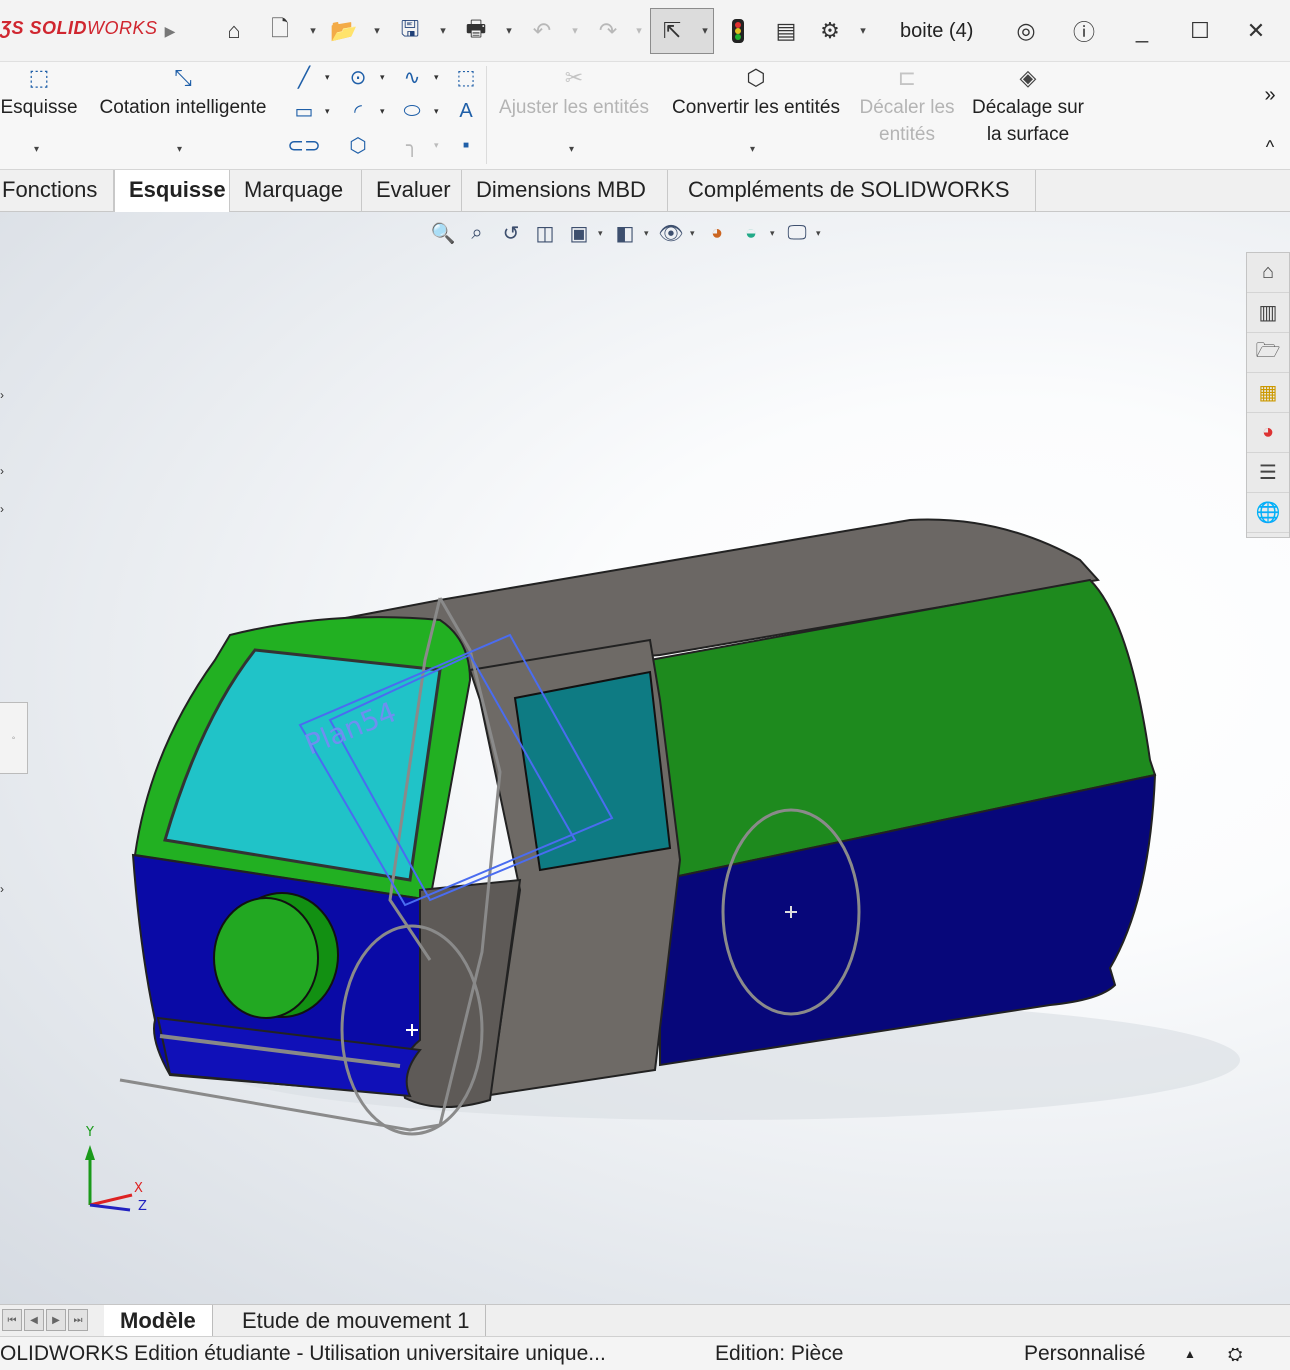 The height and width of the screenshot is (1370, 1290). What do you see at coordinates (672, 31) in the screenshot?
I see `select-icon: ⇱` at bounding box center [672, 31].